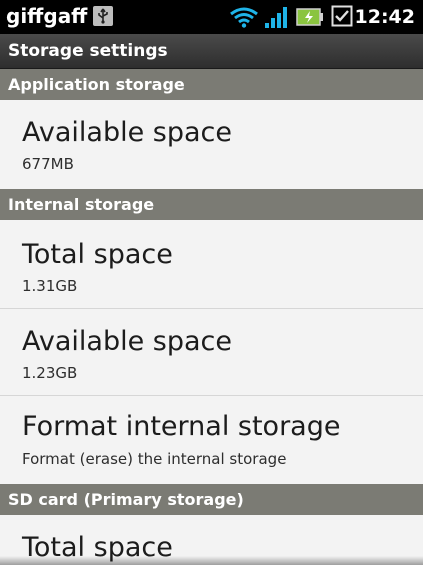 The width and height of the screenshot is (423, 565). I want to click on item-value: 677MB, so click(48, 164).